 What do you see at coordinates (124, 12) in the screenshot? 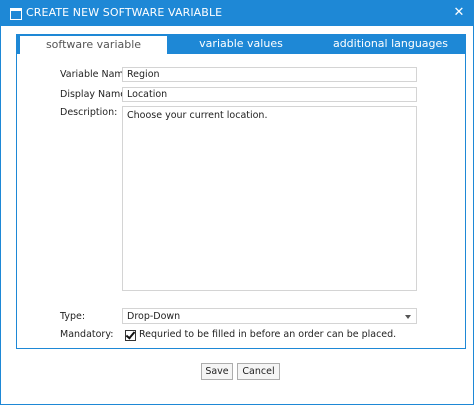
I see `dialog-title: CREATE NEW SOFTWARE VARIABLE` at bounding box center [124, 12].